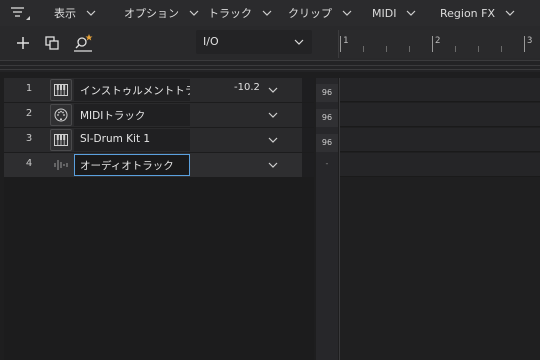 The image size is (540, 360). I want to click on track-number: 3, so click(29, 138).